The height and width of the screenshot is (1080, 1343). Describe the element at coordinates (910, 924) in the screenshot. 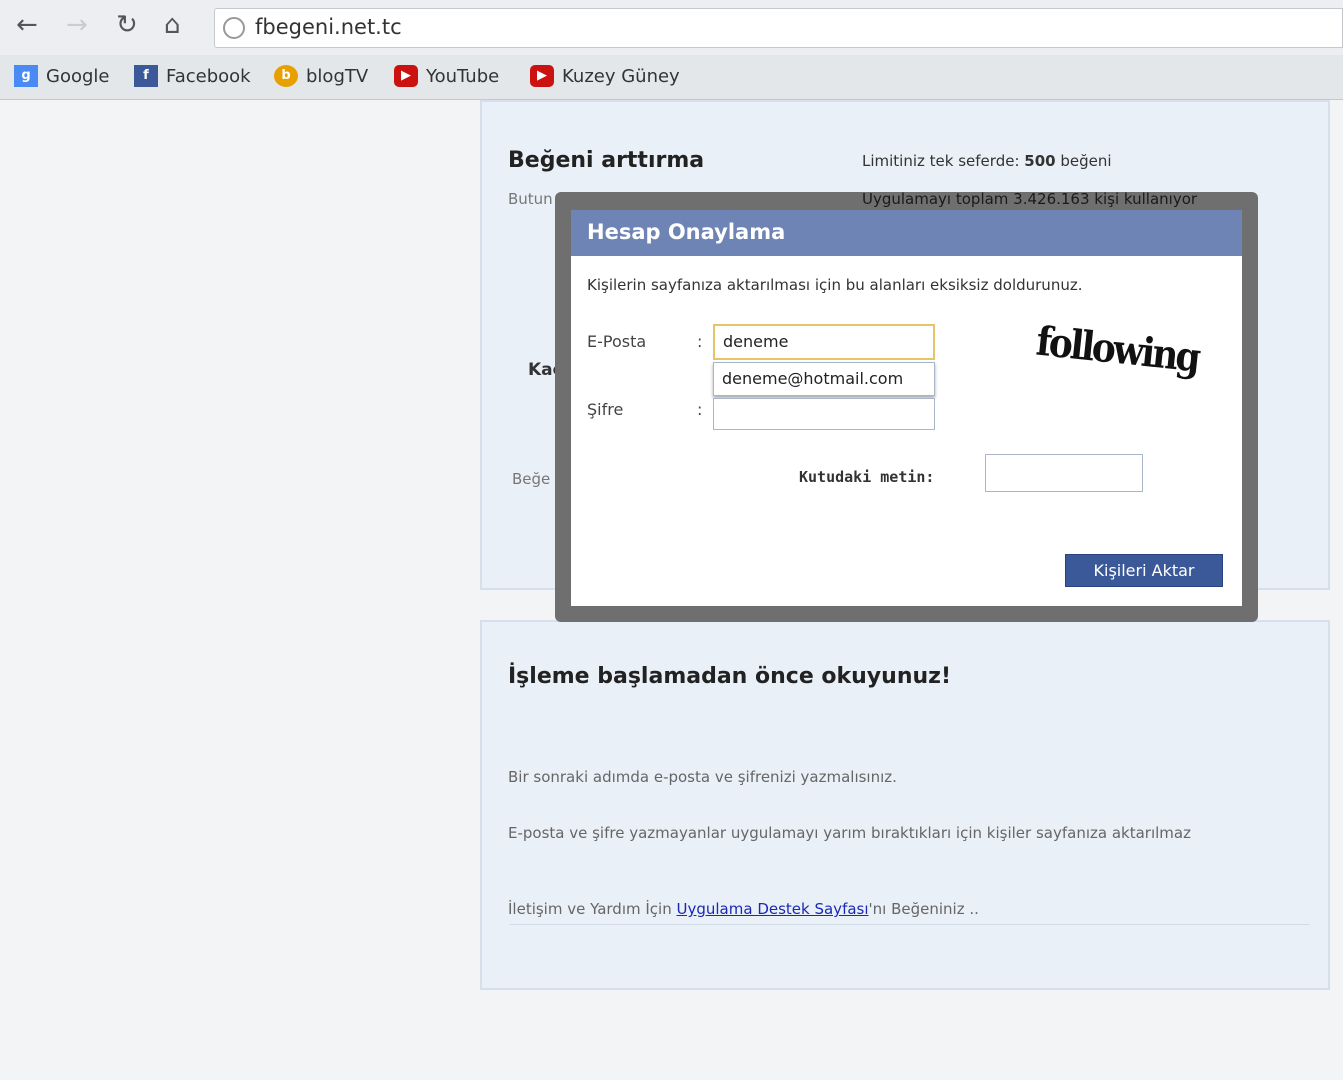

I see `divider` at that location.